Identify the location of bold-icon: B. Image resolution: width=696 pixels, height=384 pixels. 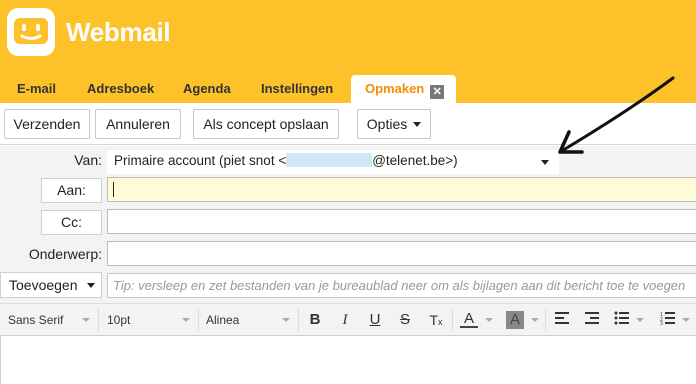
(315, 320).